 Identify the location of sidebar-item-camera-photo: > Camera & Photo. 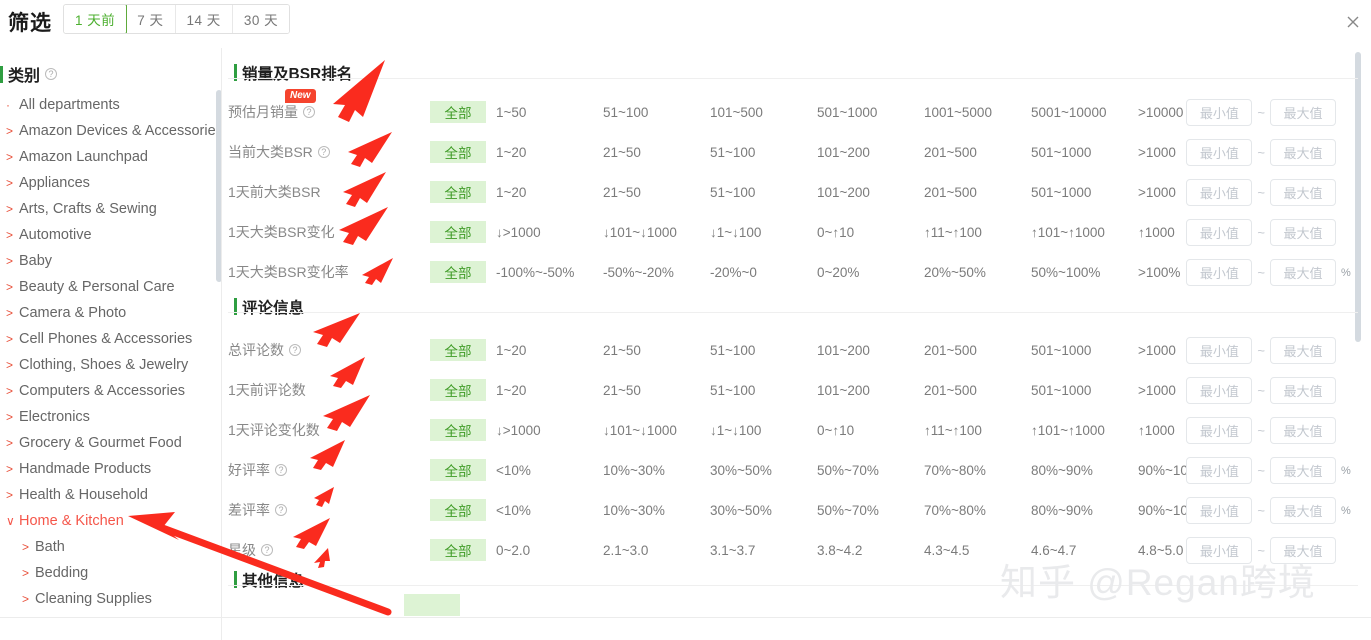
(110, 313).